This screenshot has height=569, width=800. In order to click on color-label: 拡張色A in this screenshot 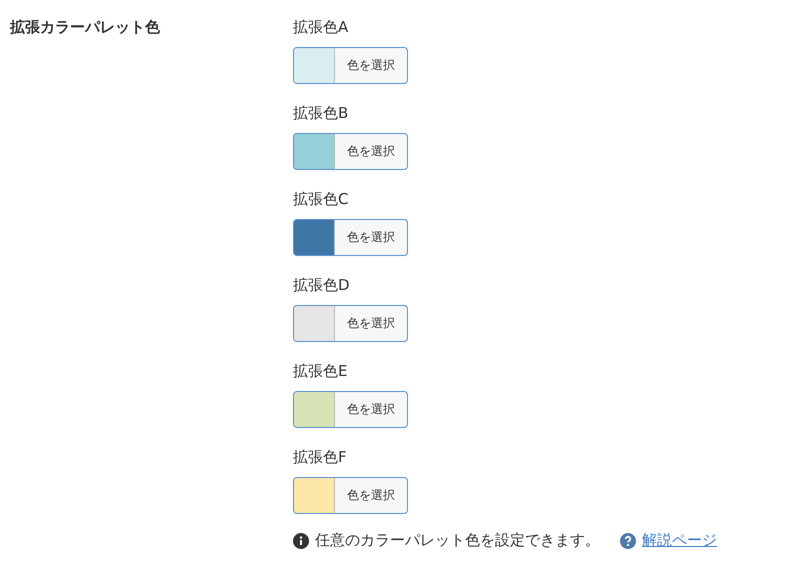, I will do `click(321, 27)`.